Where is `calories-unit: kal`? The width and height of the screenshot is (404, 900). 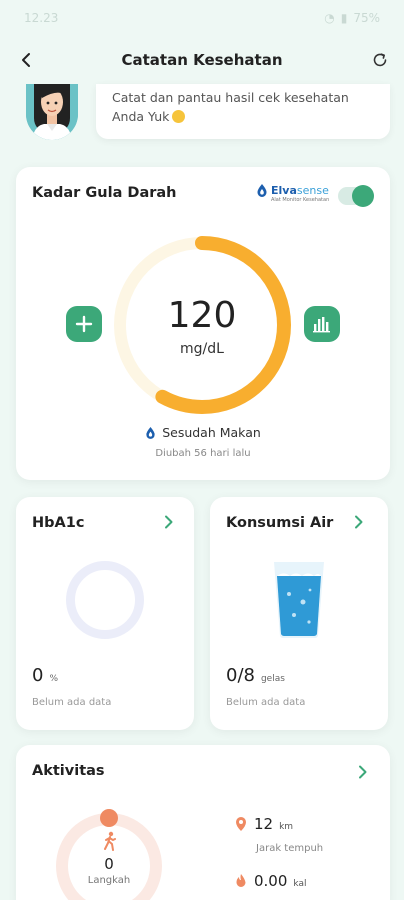 calories-unit: kal is located at coordinates (300, 884).